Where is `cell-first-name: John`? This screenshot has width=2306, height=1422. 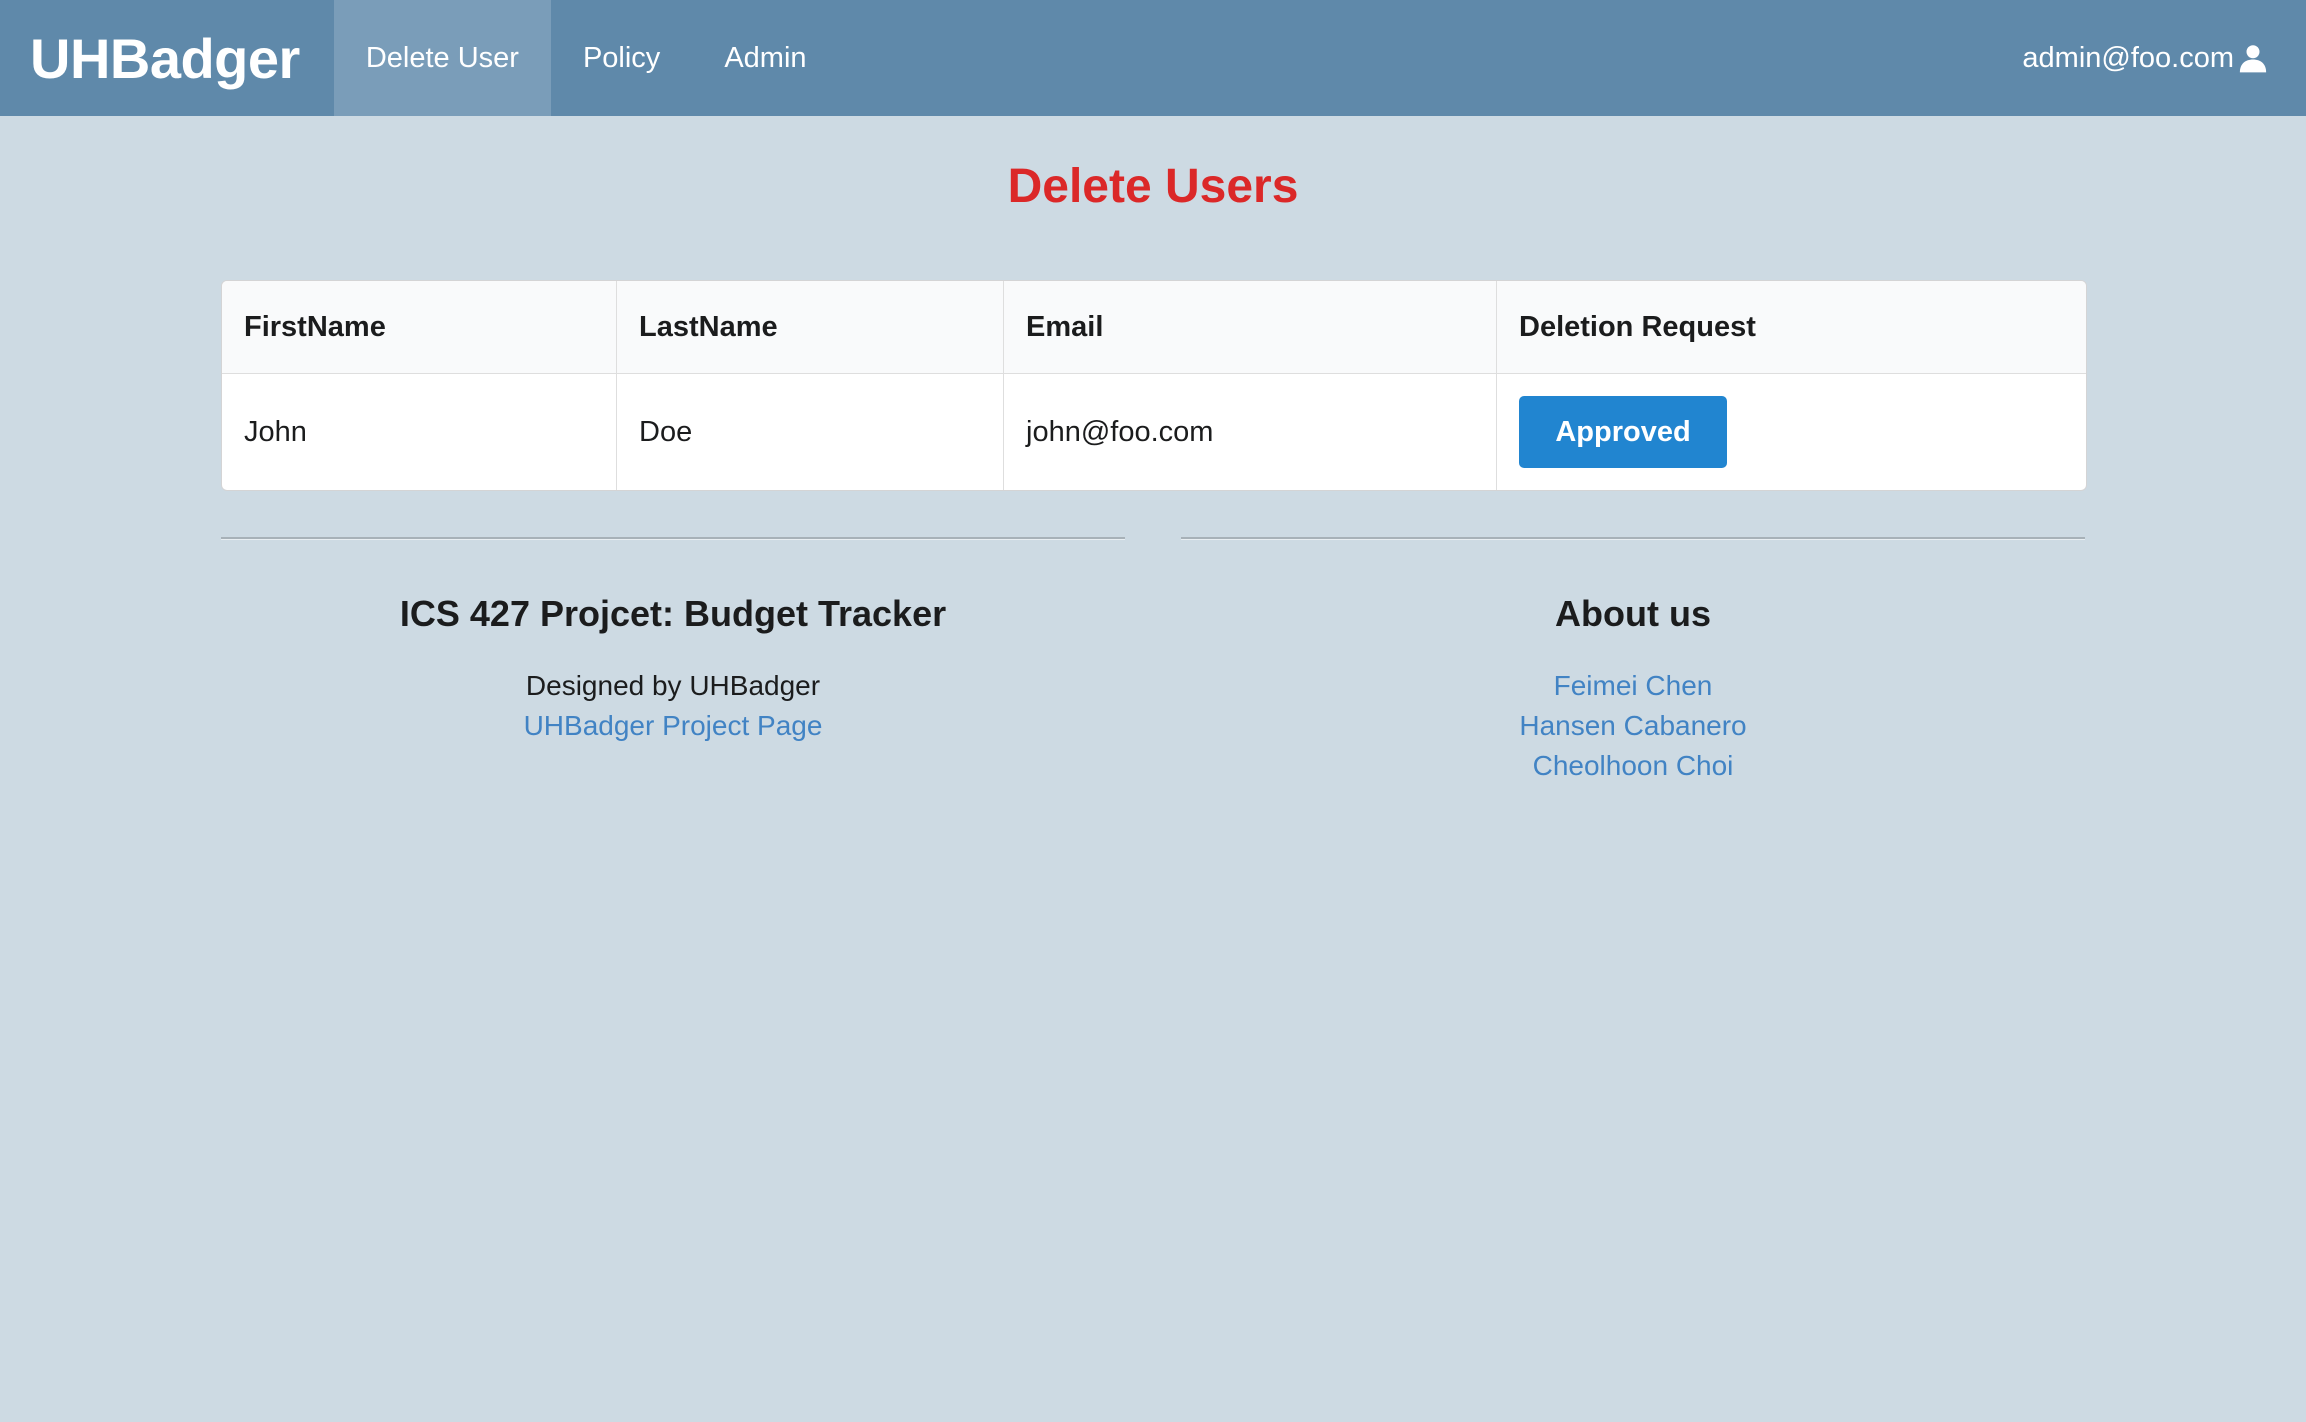
cell-first-name: John is located at coordinates (275, 431).